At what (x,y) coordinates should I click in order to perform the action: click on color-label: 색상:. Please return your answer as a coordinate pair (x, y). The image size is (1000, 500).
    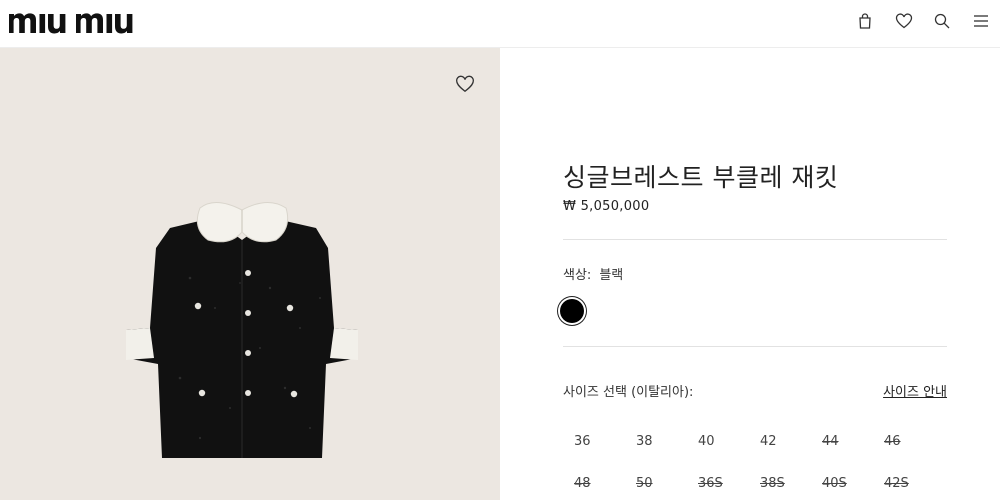
    Looking at the image, I should click on (577, 275).